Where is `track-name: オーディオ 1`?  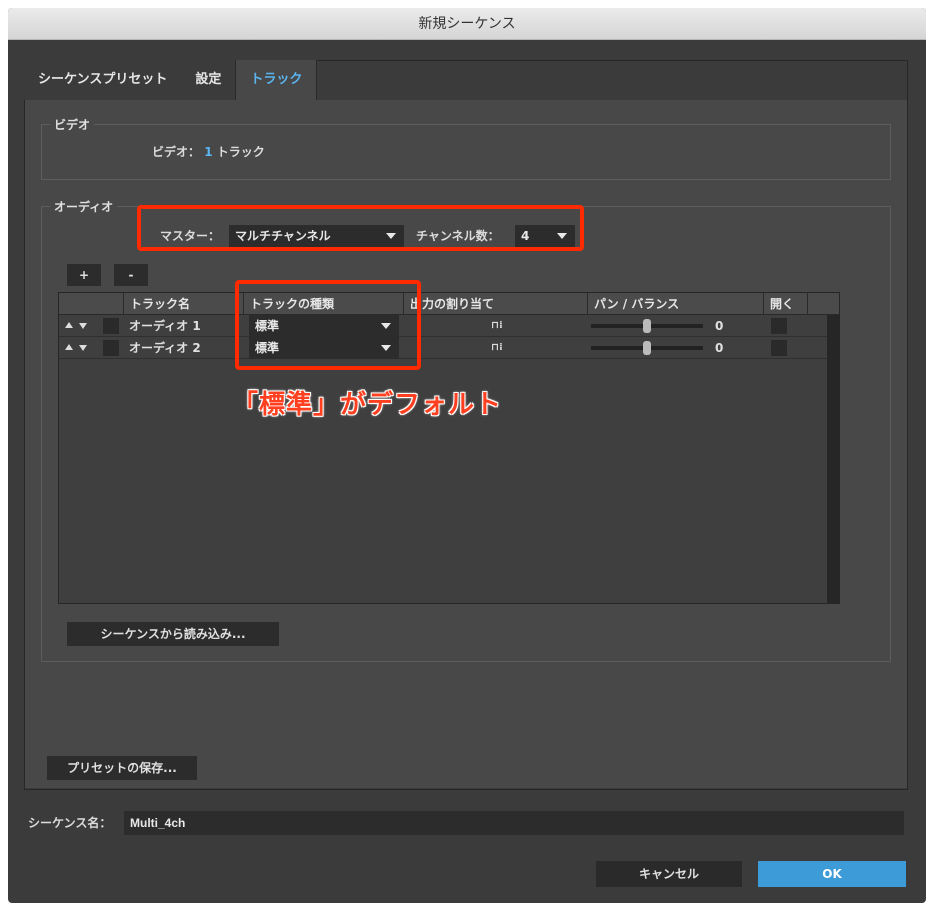 track-name: オーディオ 1 is located at coordinates (165, 326).